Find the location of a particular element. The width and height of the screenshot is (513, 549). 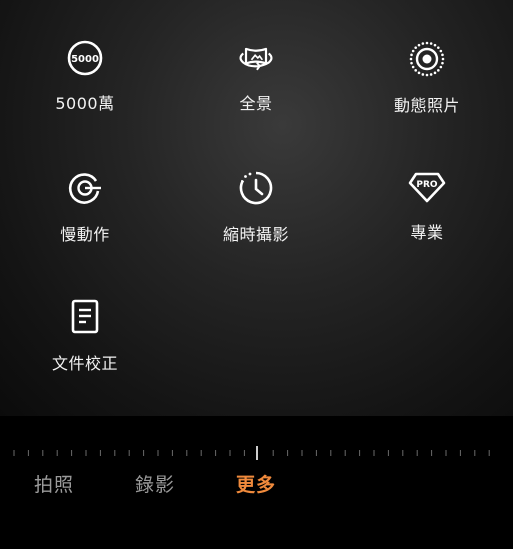

panorama-icon is located at coordinates (256, 58).